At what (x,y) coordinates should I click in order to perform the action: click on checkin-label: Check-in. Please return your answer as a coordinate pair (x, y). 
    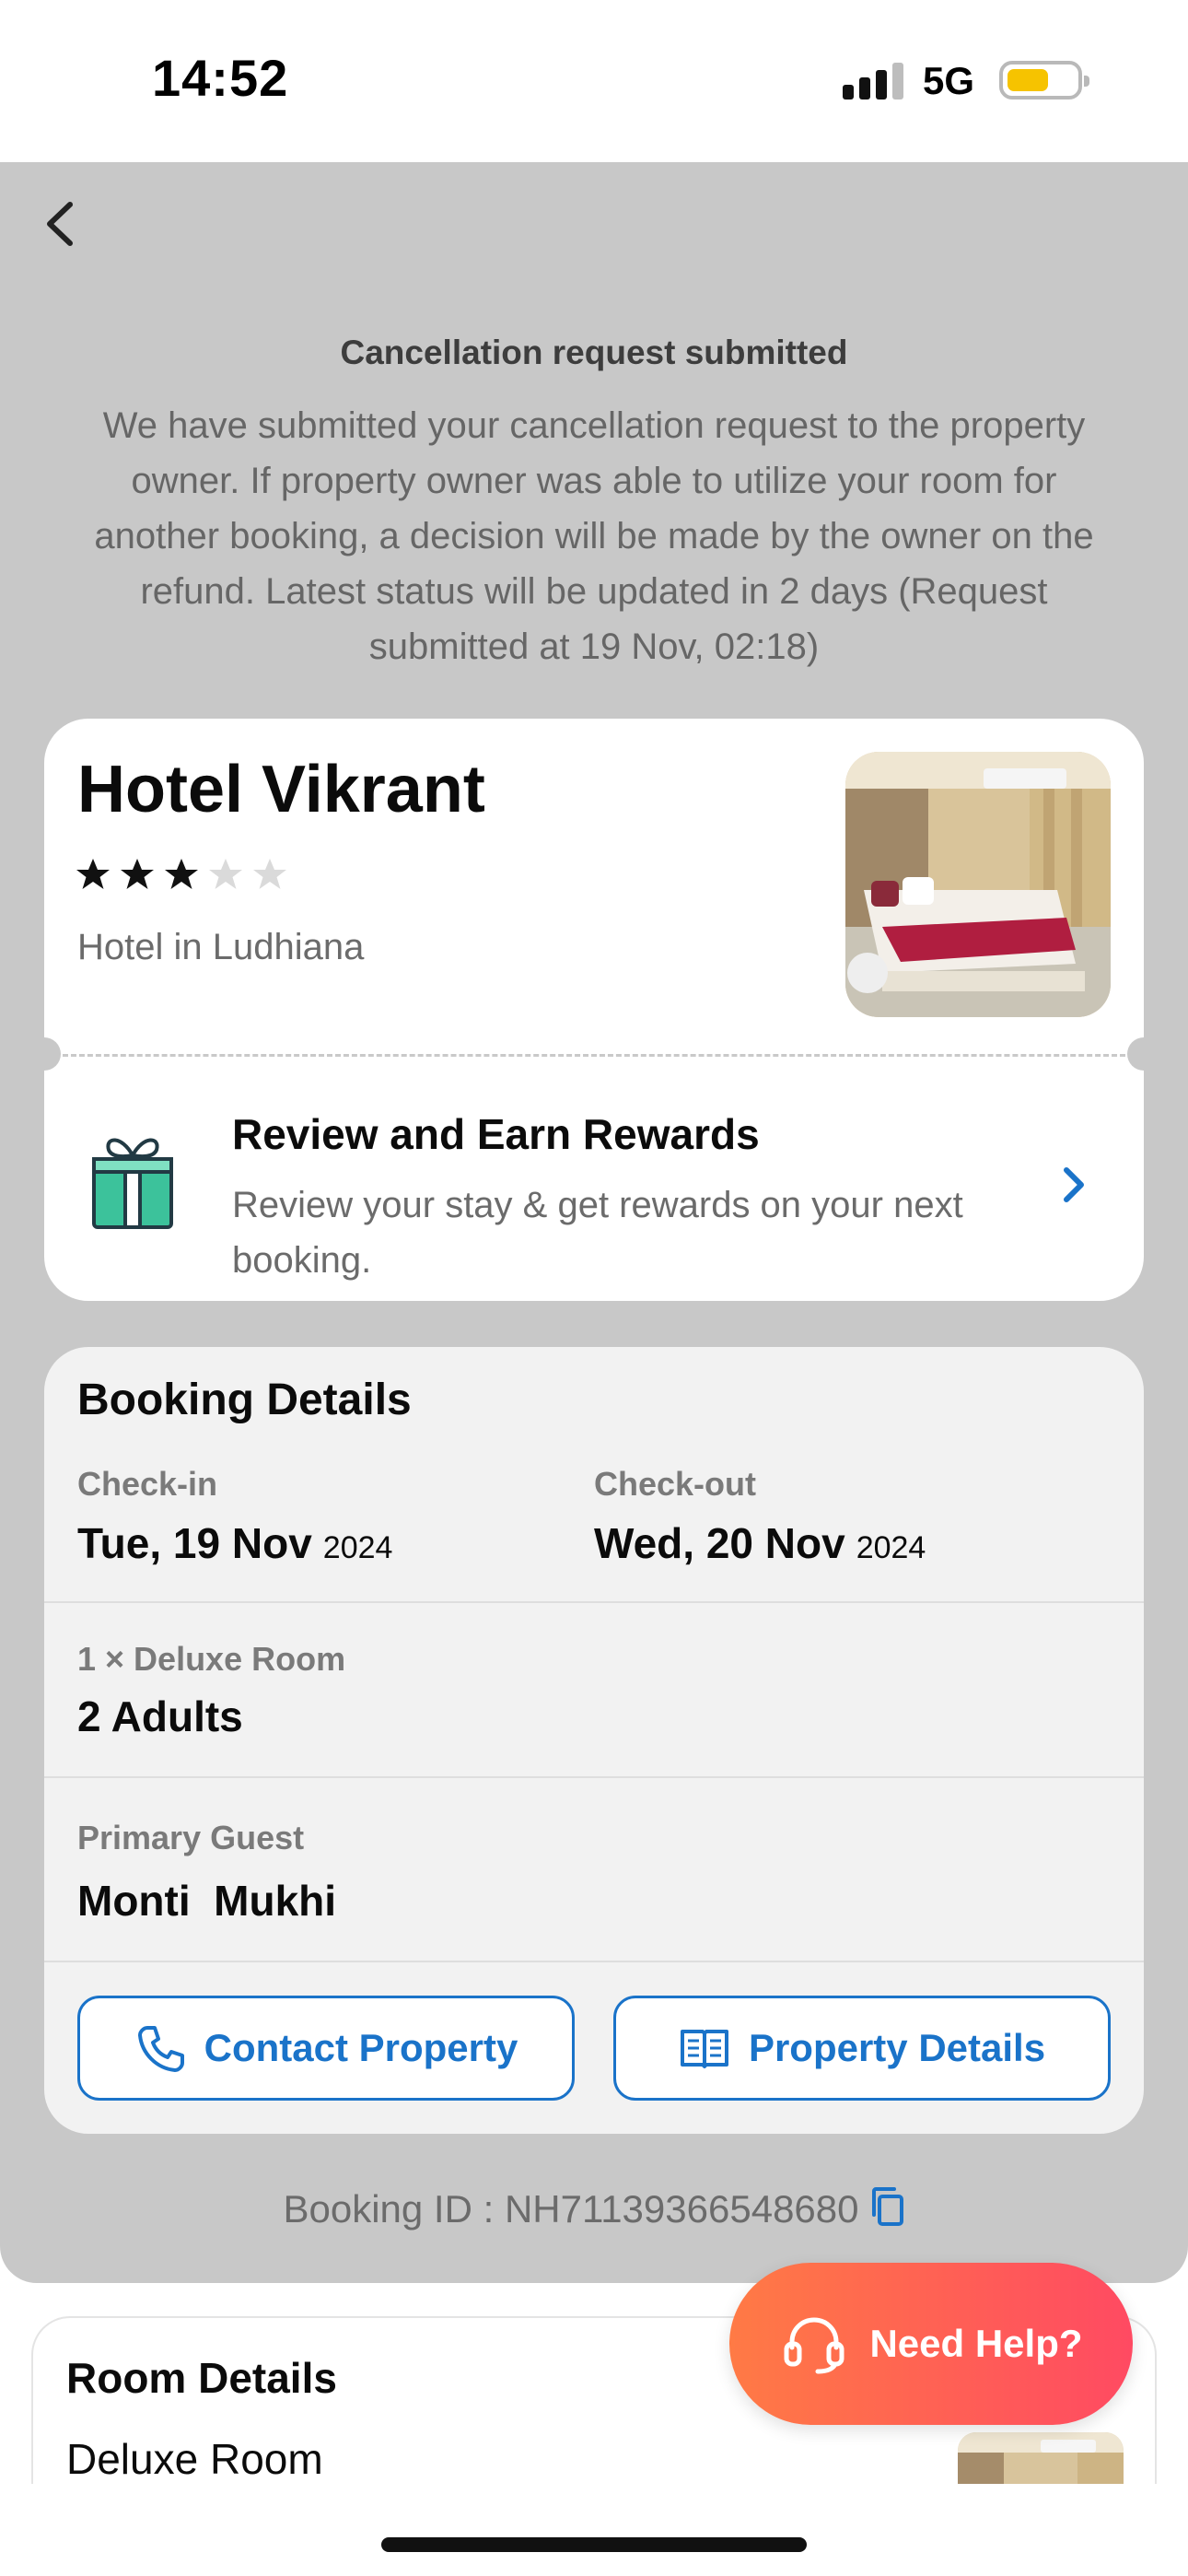
    Looking at the image, I should click on (147, 1484).